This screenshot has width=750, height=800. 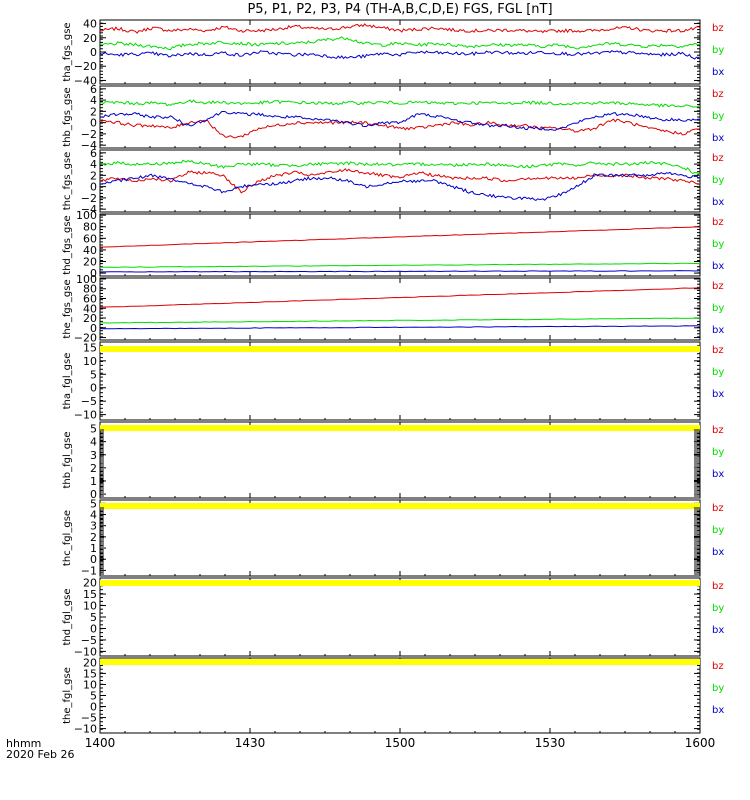 I want to click on x-tick-label: 1530, so click(x=550, y=743).